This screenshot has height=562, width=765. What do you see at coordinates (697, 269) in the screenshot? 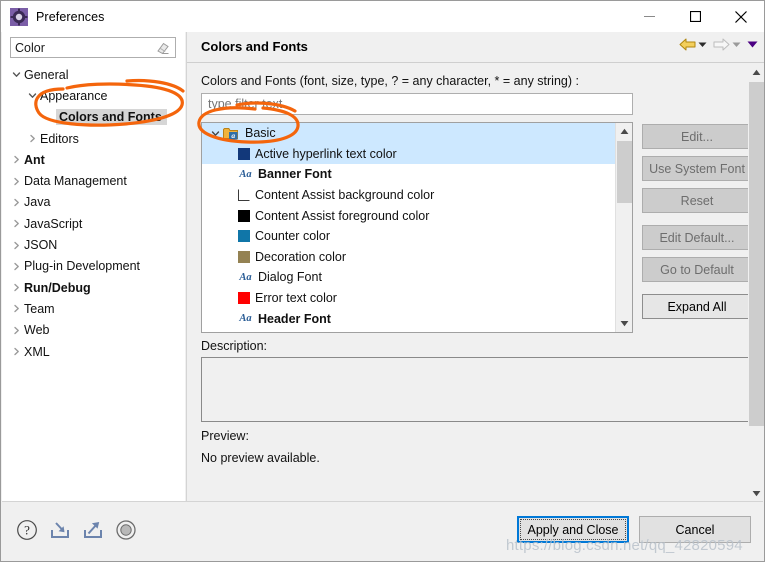
I see `button-label: Go to Default` at bounding box center [697, 269].